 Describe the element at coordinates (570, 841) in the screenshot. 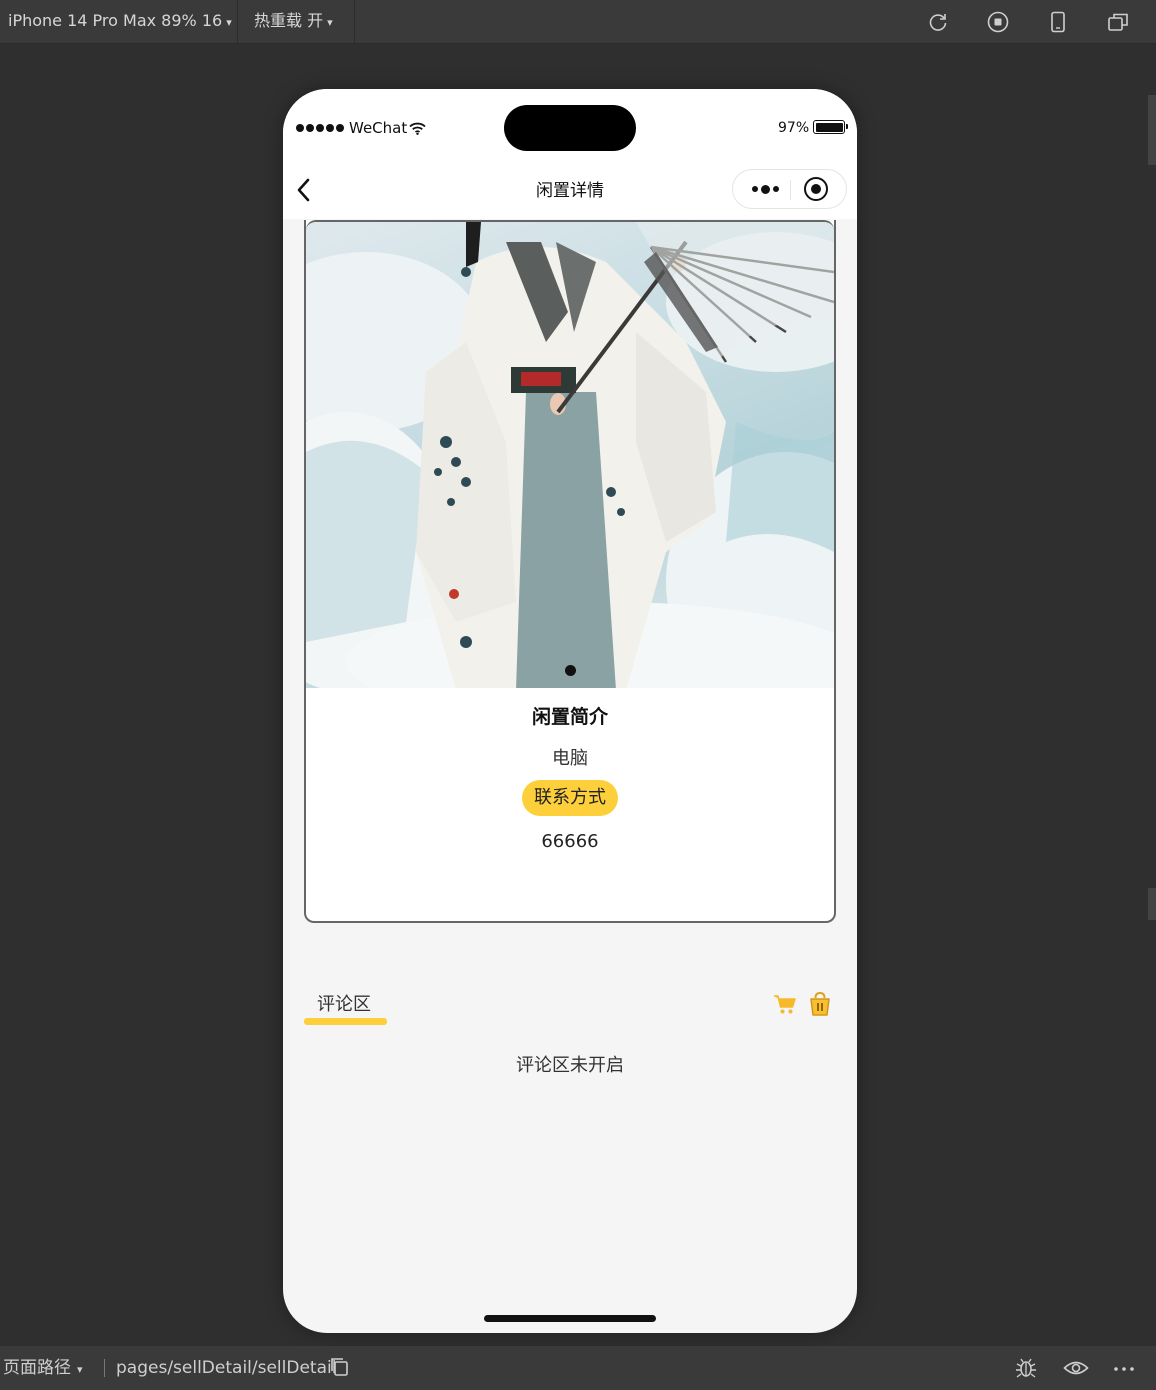

I see `contact-value: 66666` at that location.